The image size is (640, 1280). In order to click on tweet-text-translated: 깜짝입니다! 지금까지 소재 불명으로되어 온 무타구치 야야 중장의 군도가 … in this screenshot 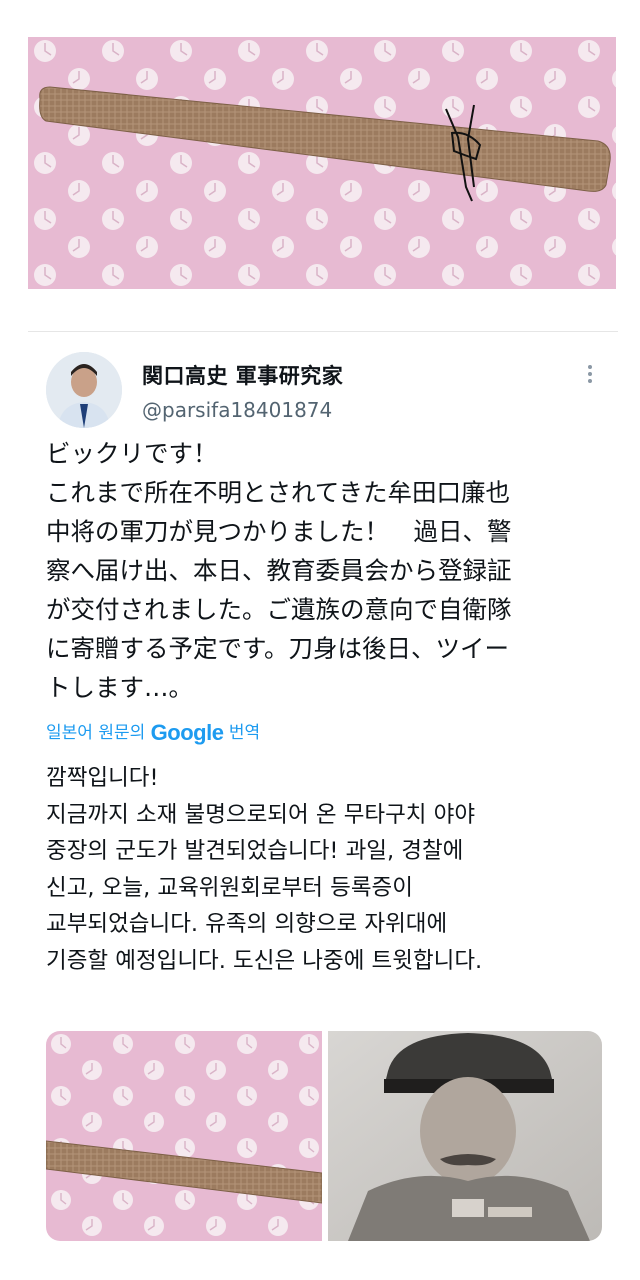, I will do `click(264, 869)`.